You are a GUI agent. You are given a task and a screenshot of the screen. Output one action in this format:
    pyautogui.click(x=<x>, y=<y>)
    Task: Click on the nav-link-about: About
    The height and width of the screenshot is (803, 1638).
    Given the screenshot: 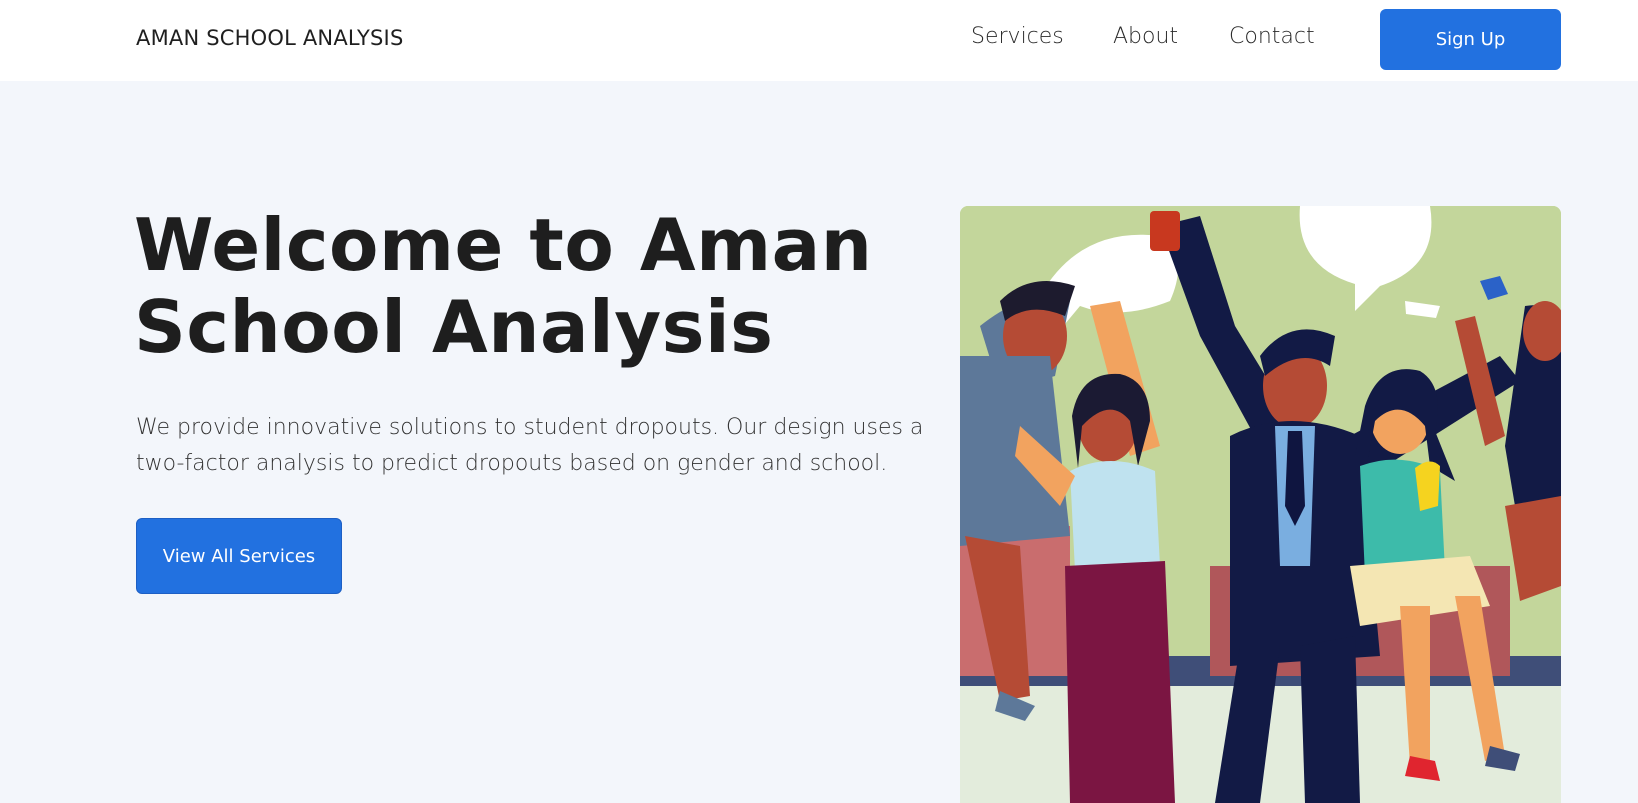 What is the action you would take?
    pyautogui.click(x=1145, y=36)
    